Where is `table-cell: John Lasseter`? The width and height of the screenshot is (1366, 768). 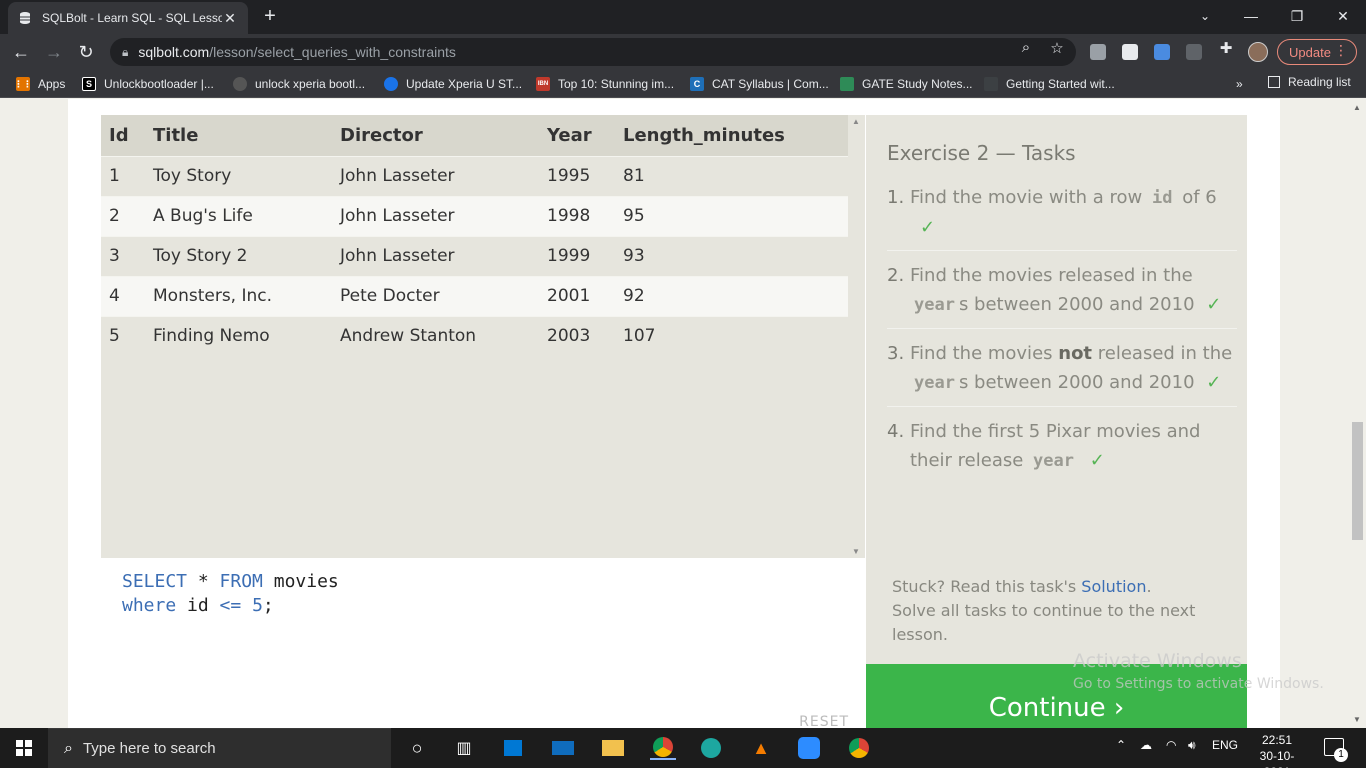
table-cell: John Lasseter is located at coordinates (435, 175).